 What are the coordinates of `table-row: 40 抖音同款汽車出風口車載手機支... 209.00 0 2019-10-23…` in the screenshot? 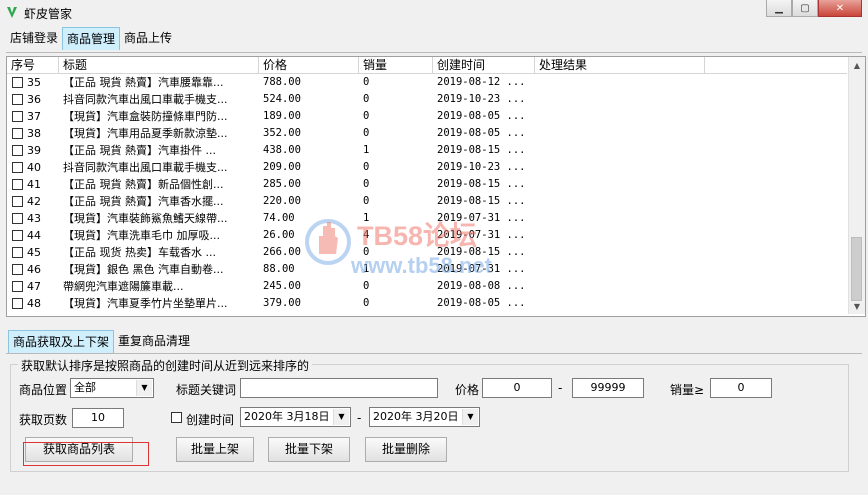 It's located at (427, 167).